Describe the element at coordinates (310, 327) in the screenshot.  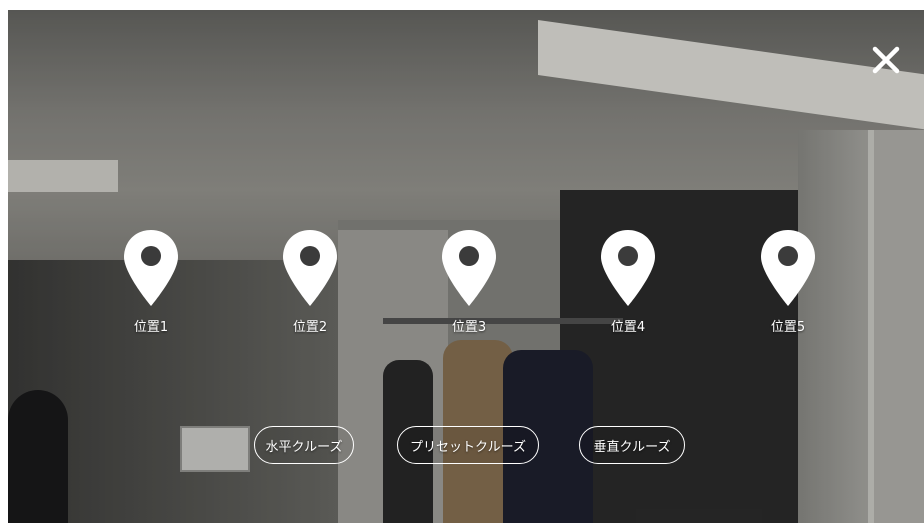
I see `marker-label: 位置2` at that location.